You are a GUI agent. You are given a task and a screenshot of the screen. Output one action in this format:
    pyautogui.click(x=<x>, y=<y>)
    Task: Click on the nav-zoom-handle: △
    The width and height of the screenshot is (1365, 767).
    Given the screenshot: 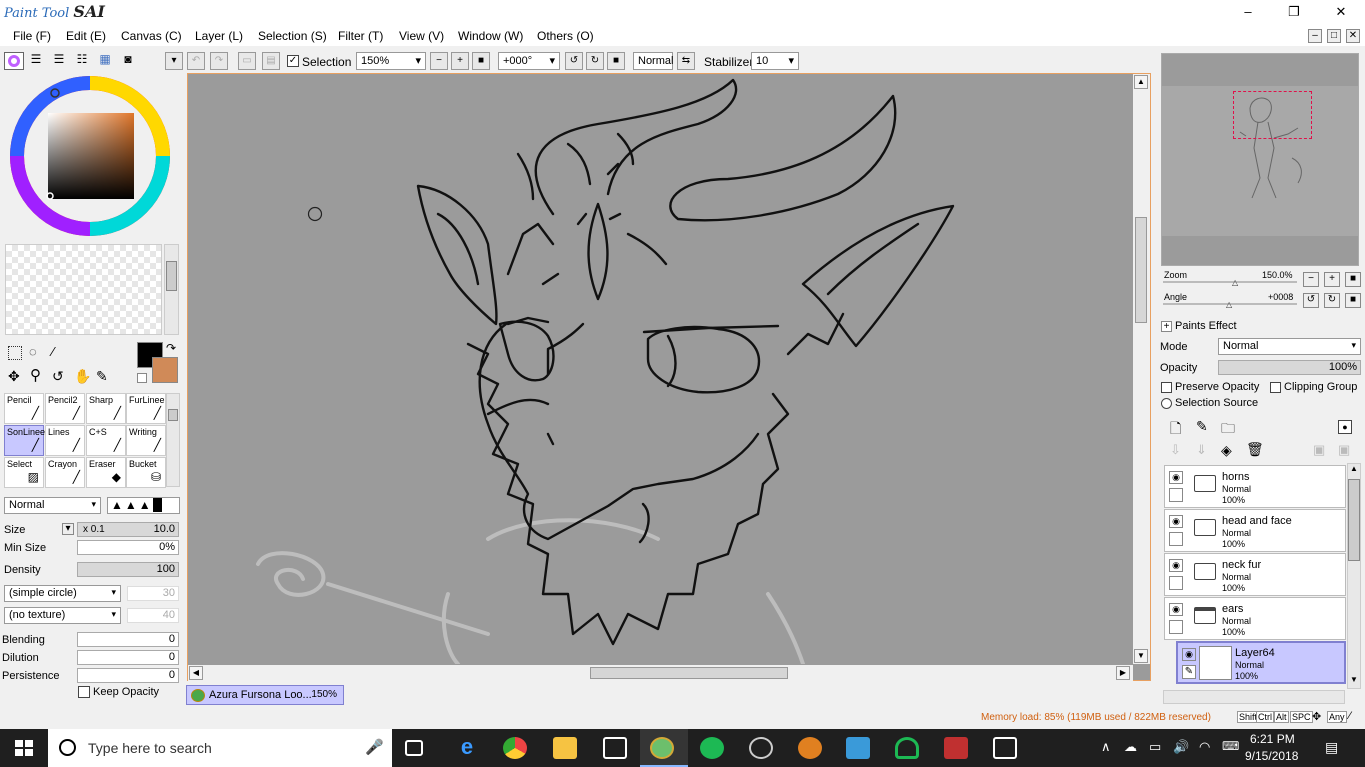 What is the action you would take?
    pyautogui.click(x=1235, y=282)
    